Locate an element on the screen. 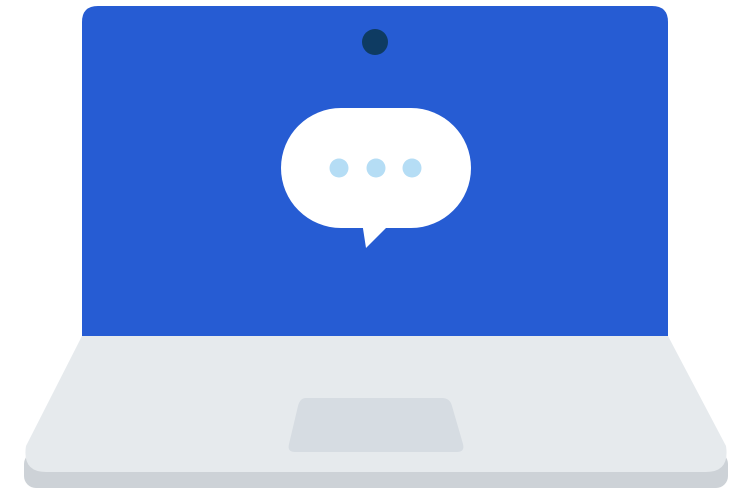  typing-indicator-icon is located at coordinates (375, 168).